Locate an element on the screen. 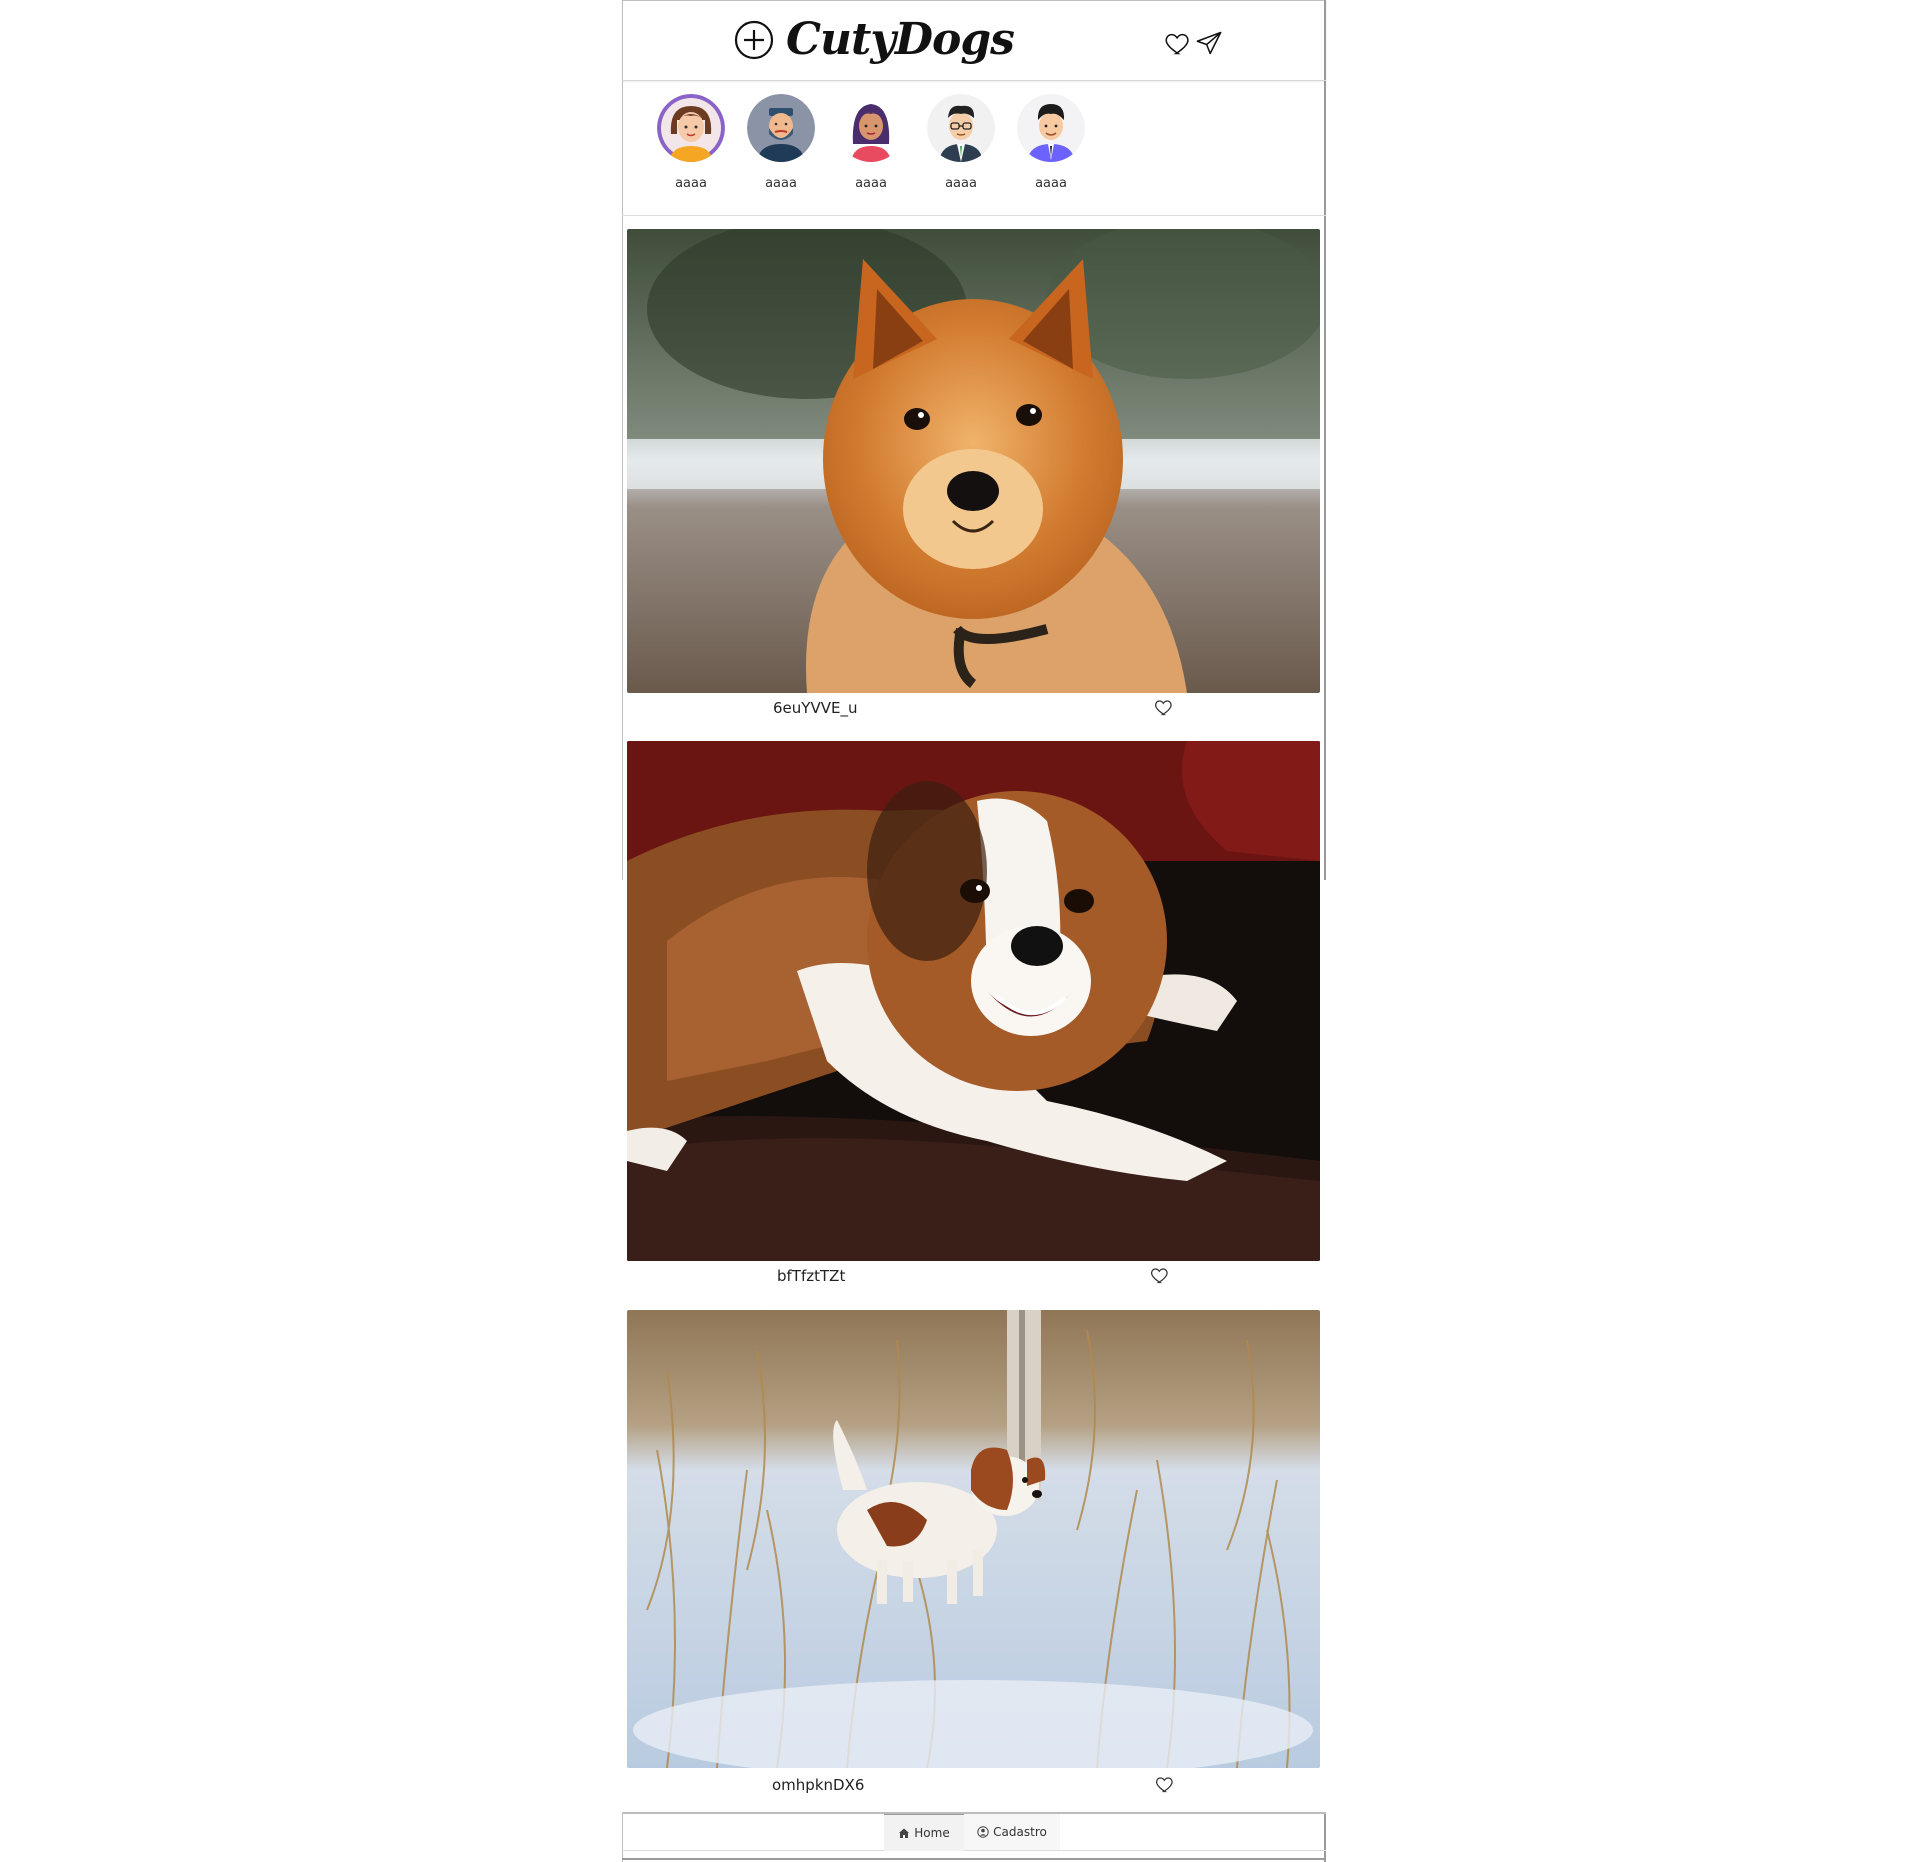  tab-cadastro-label: Cadastro is located at coordinates (1020, 1832).